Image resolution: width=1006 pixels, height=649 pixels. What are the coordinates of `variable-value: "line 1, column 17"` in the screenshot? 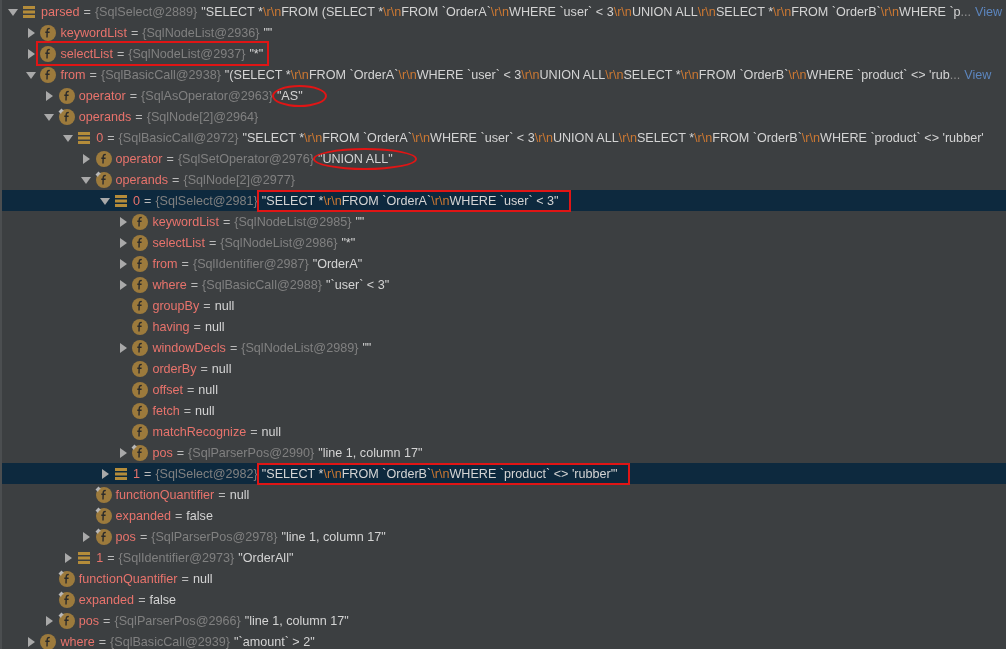 It's located at (296, 620).